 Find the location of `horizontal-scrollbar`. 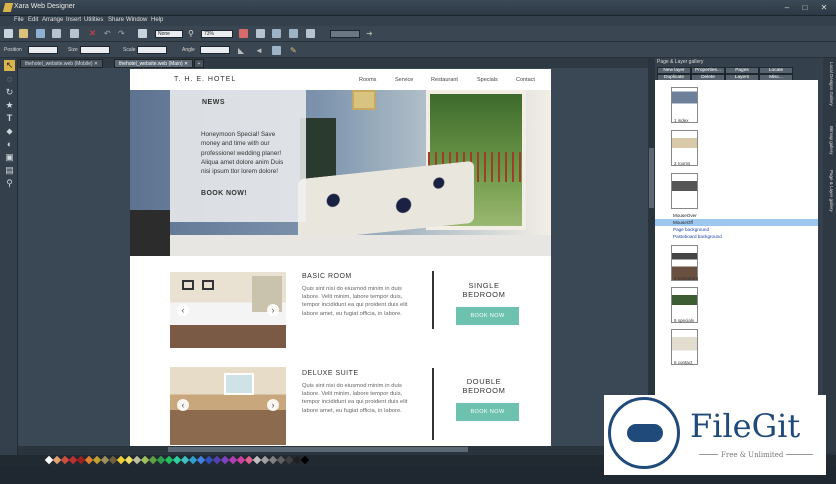

horizontal-scrollbar is located at coordinates (333, 449).